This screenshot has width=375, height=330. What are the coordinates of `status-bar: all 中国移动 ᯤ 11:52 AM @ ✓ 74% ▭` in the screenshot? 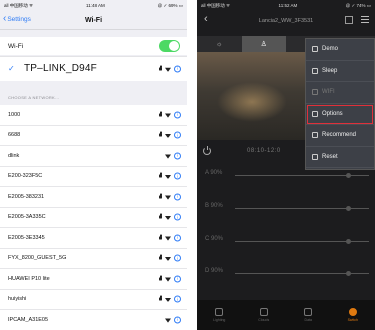 It's located at (286, 5).